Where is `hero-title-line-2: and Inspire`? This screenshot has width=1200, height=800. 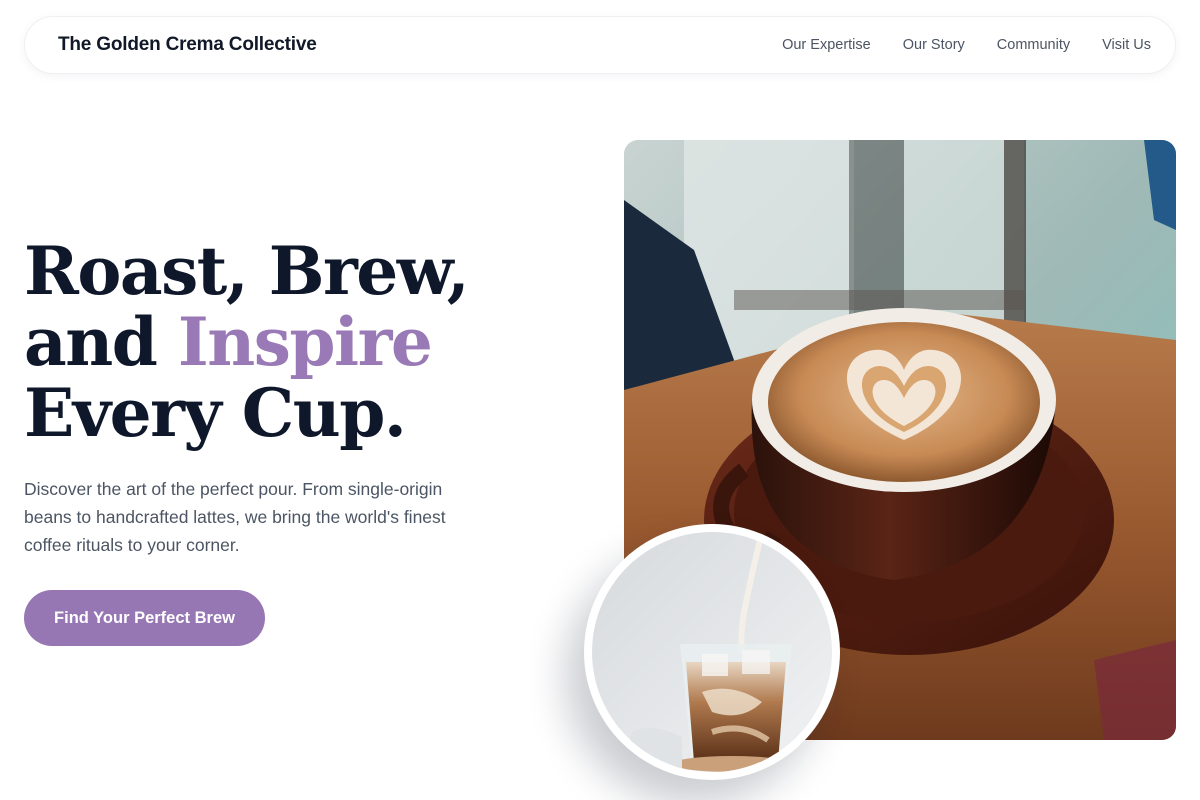
hero-title-line-2: and Inspire is located at coordinates (284, 342).